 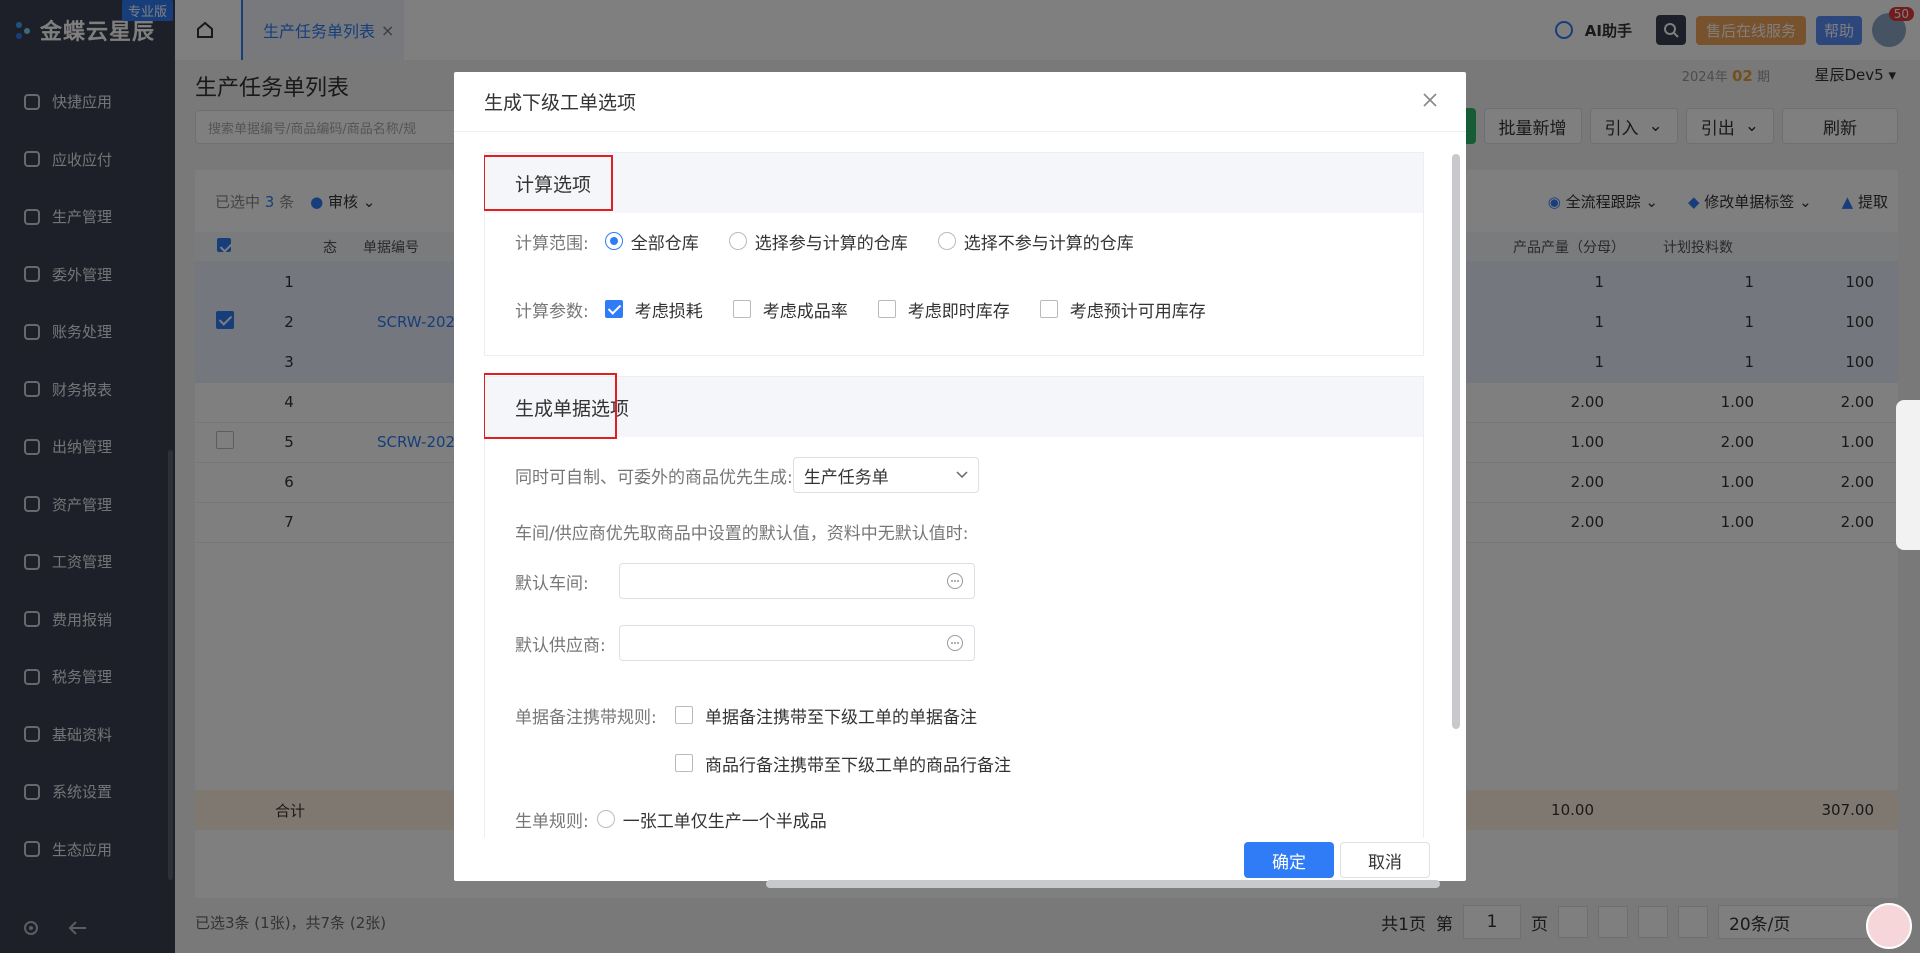 I want to click on assistant-avatar, so click(x=1889, y=926).